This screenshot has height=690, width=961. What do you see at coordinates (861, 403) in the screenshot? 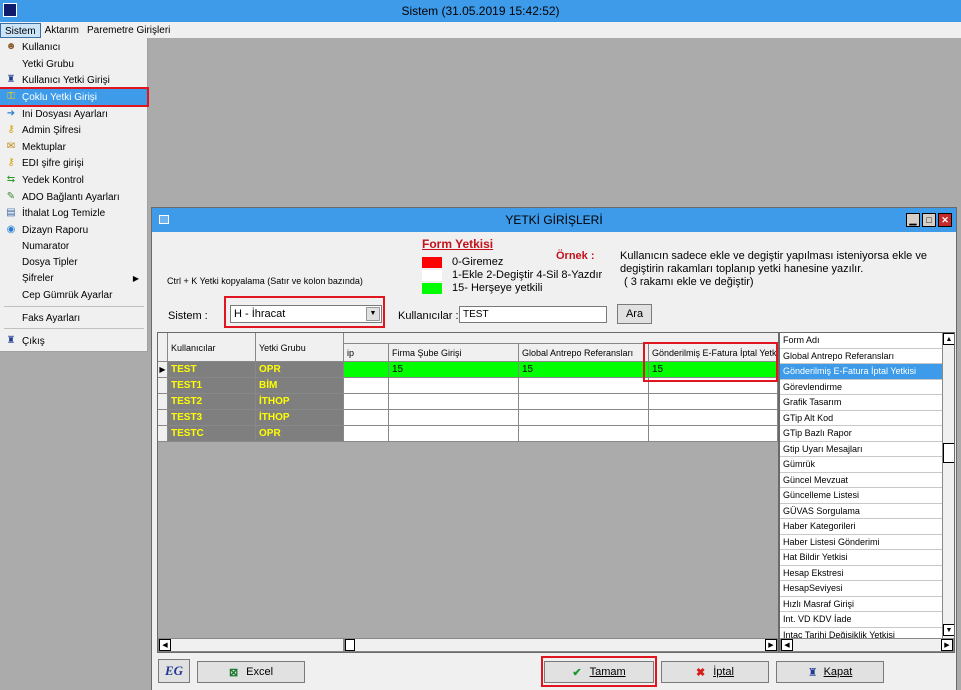
I see `list-item: Grafik Tasarım` at bounding box center [861, 403].